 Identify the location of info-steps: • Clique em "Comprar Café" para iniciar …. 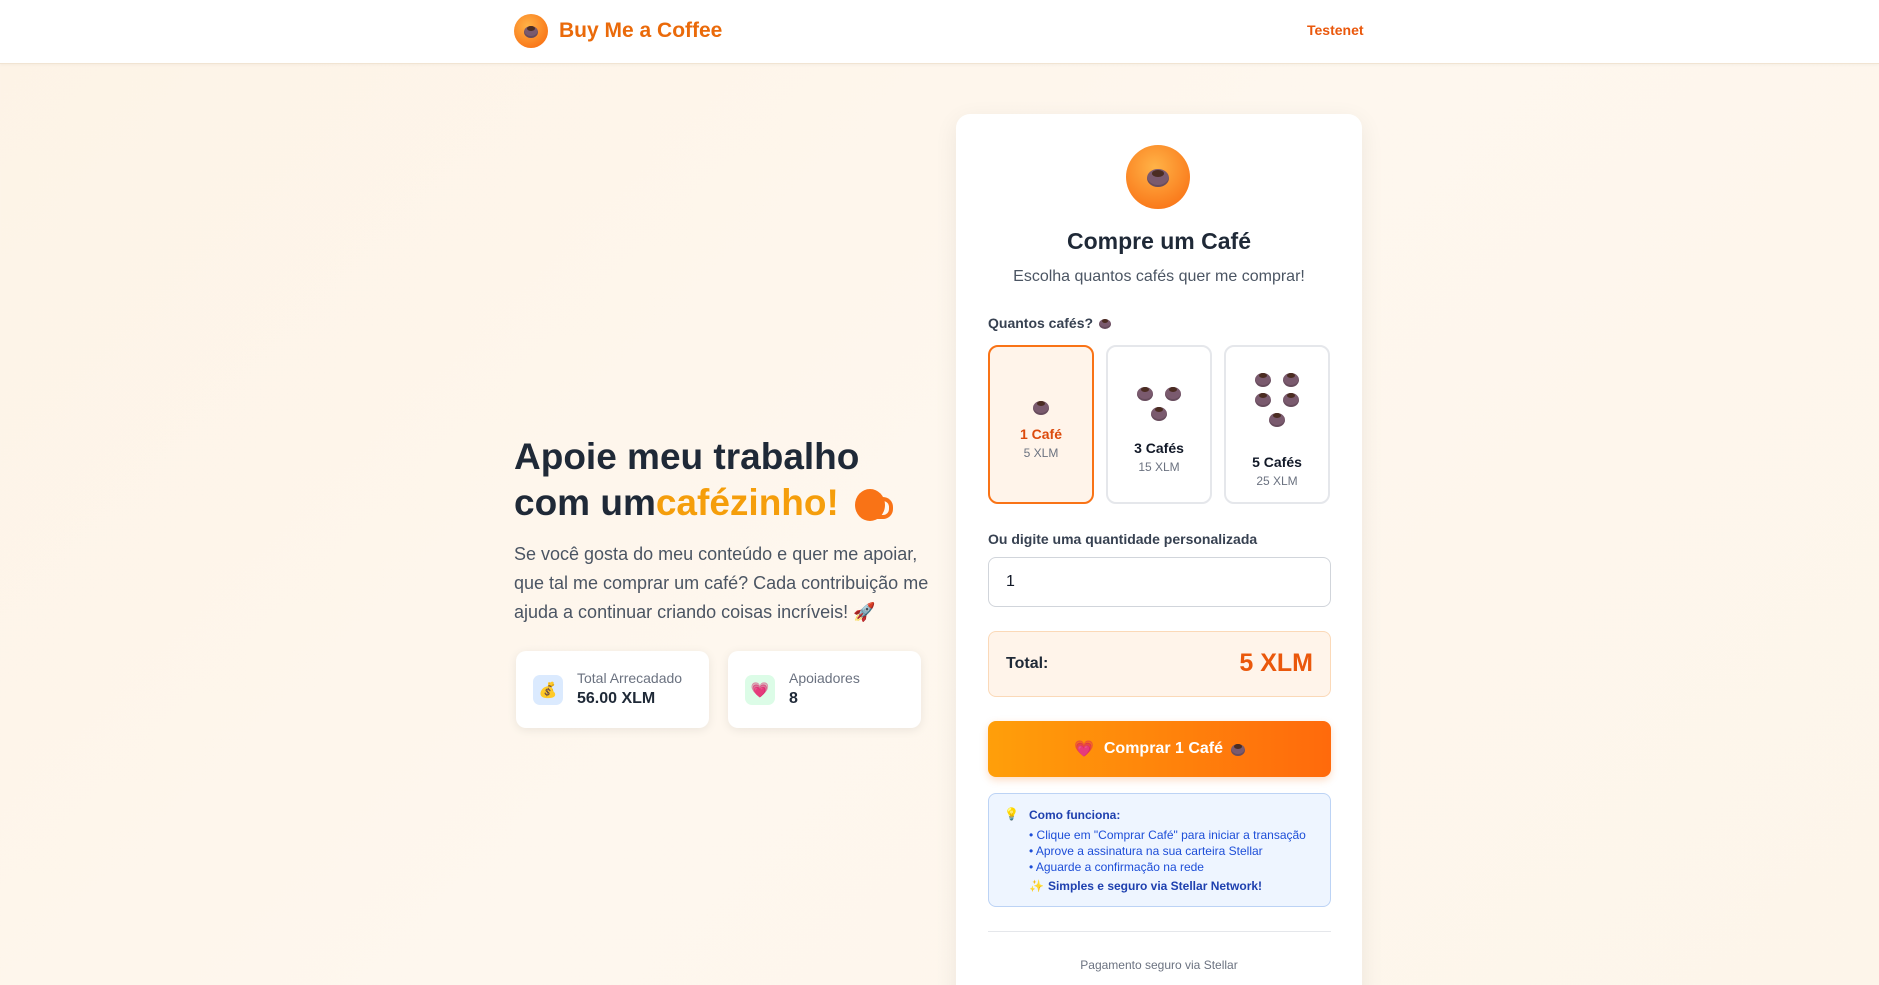
(1167, 851).